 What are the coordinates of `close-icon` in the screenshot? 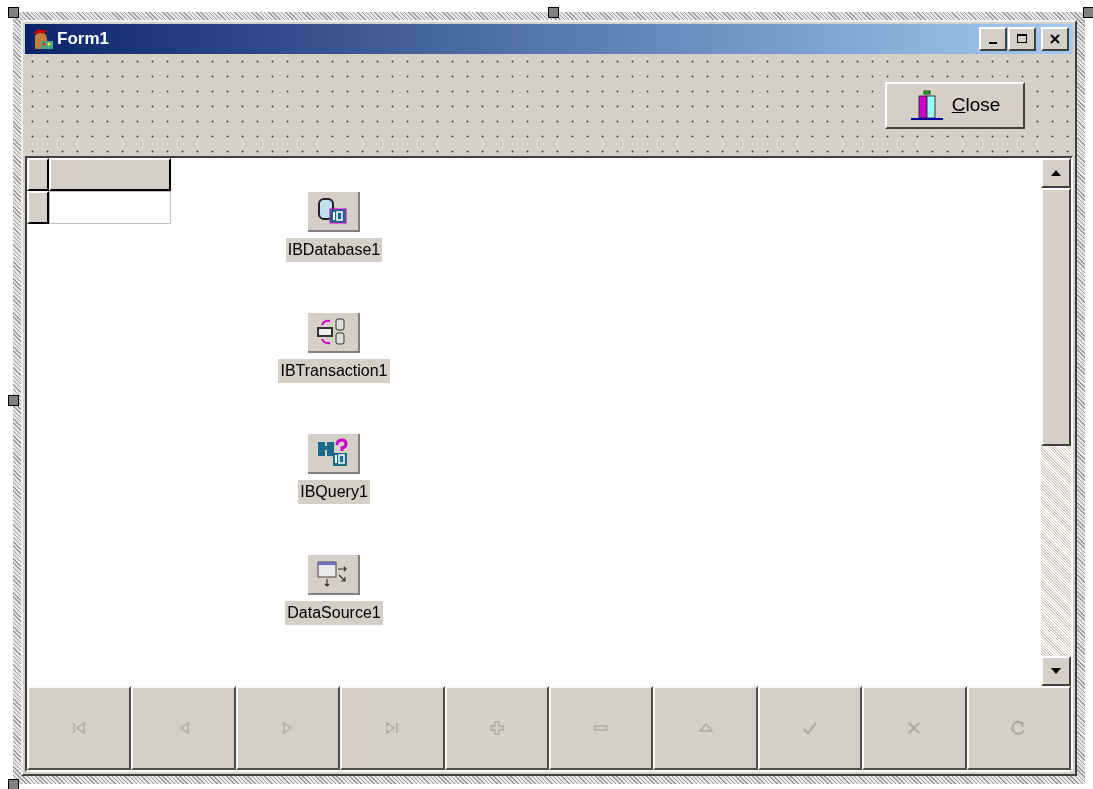 It's located at (1055, 39).